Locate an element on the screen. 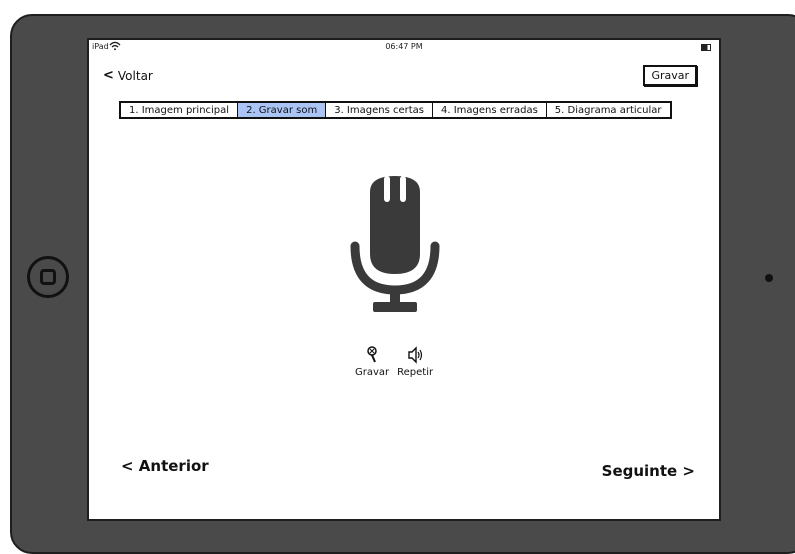  home-button-icon is located at coordinates (48, 277).